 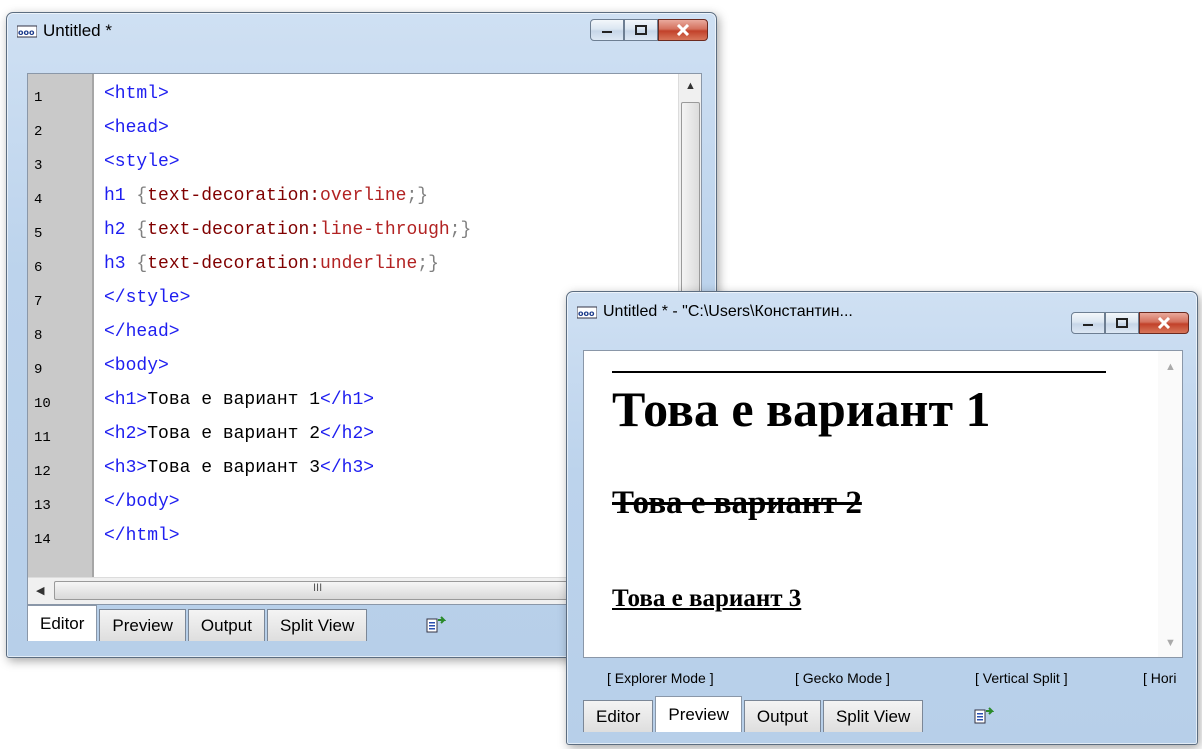 What do you see at coordinates (42, 506) in the screenshot?
I see `line-number: 13` at bounding box center [42, 506].